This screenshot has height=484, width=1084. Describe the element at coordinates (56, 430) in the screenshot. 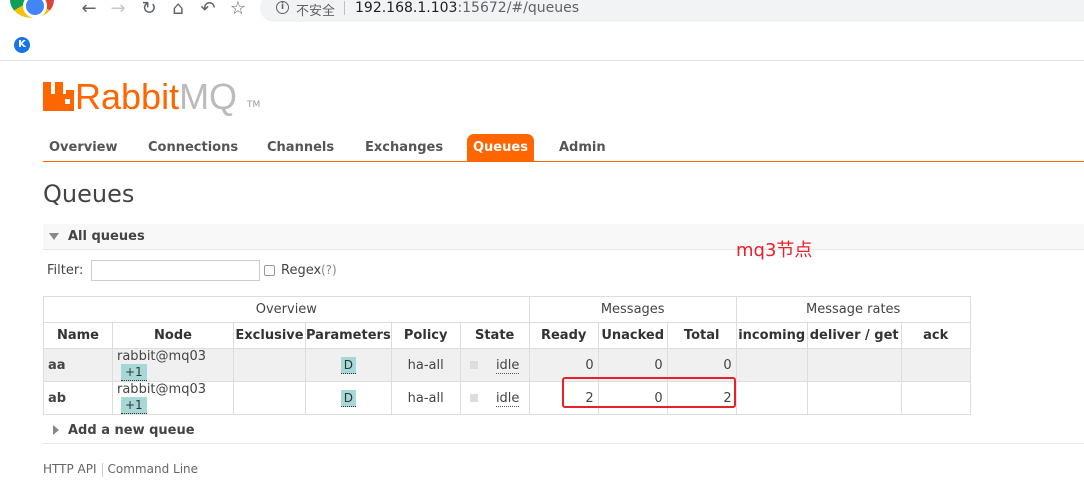

I see `expand-triangle-icon` at that location.